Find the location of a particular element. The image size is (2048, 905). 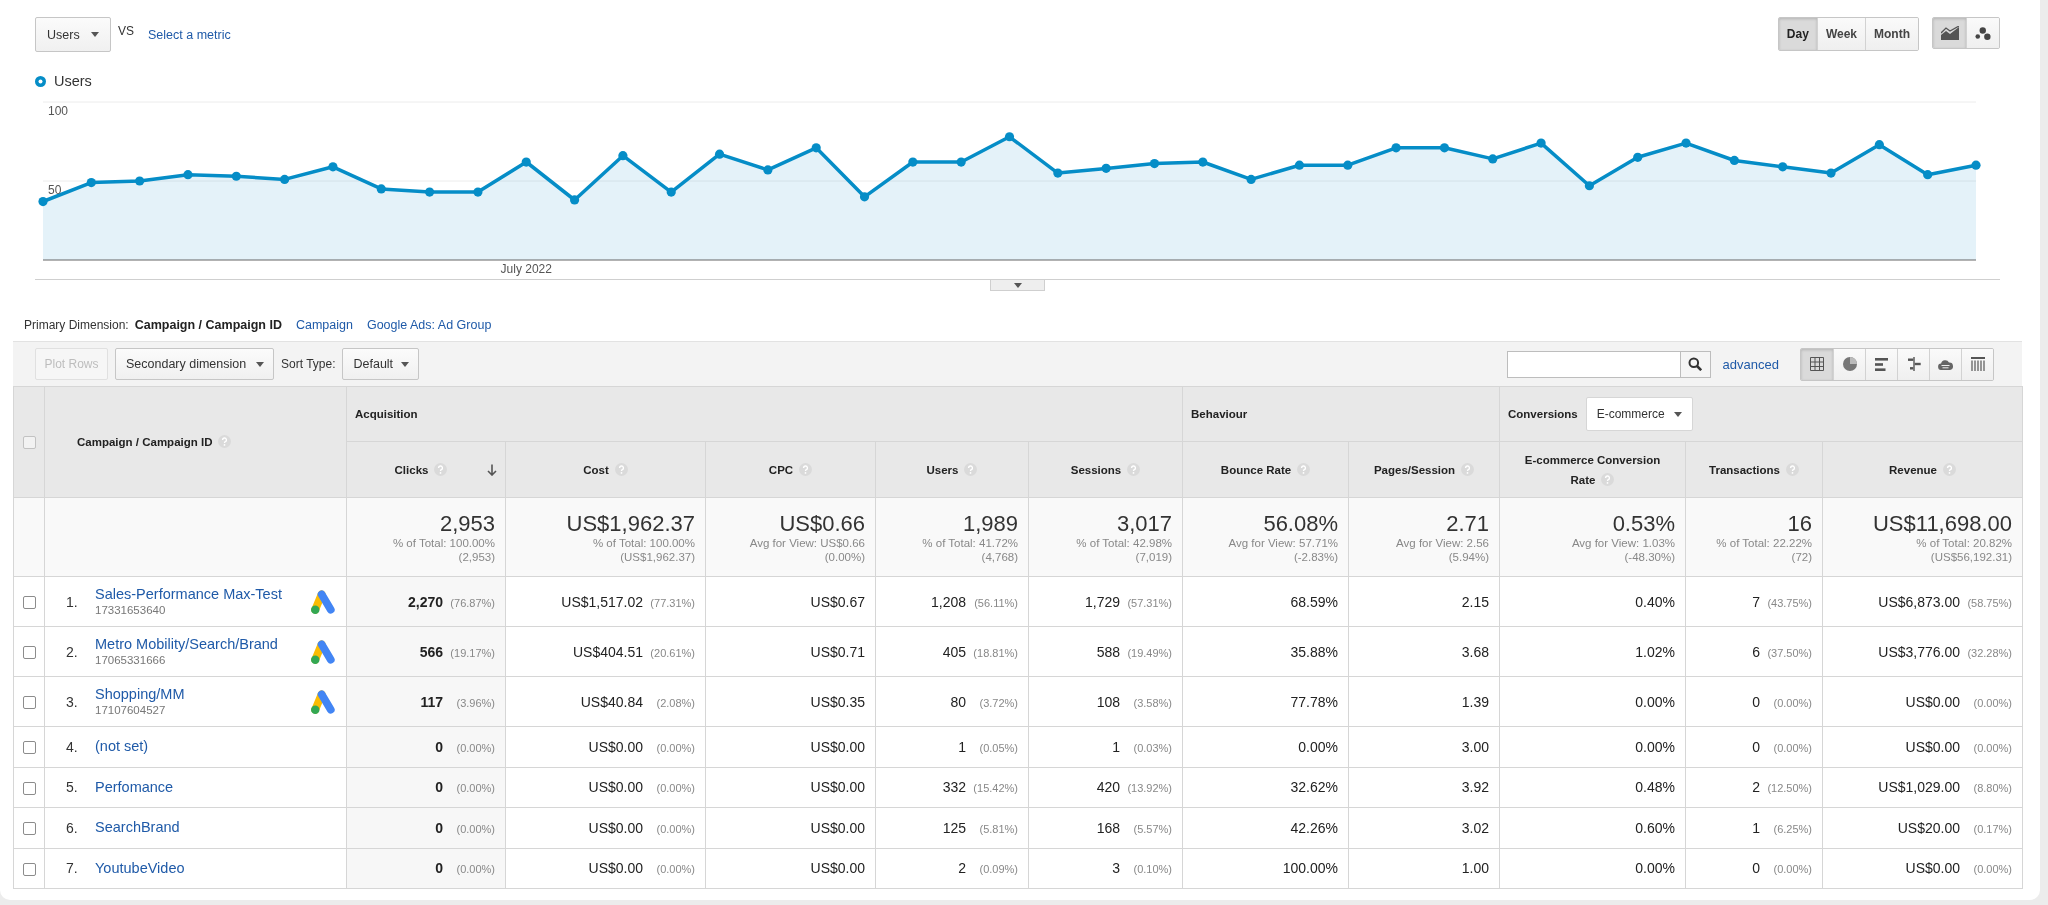

campaign-link: Perfomance is located at coordinates (134, 787).